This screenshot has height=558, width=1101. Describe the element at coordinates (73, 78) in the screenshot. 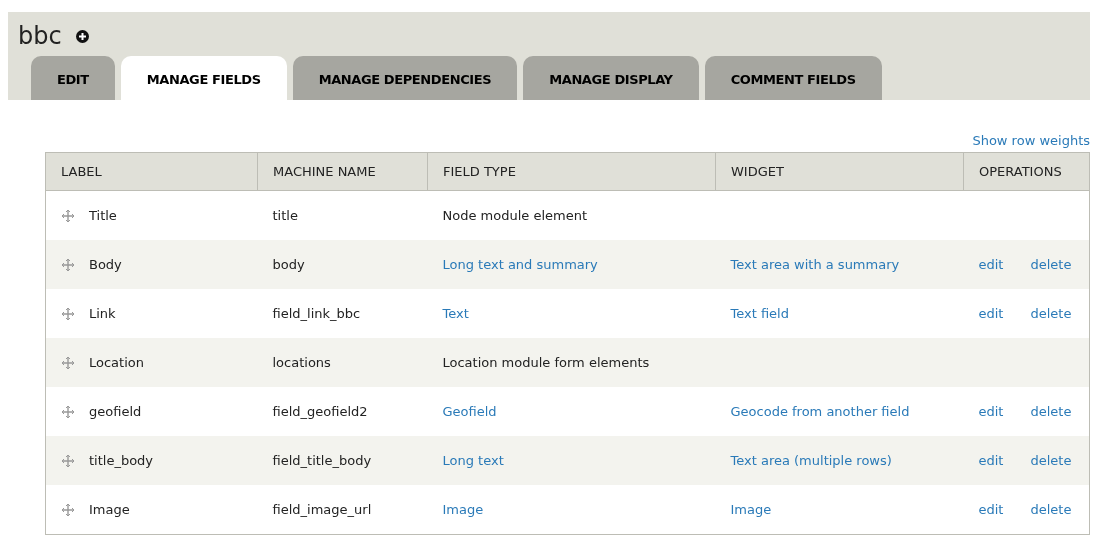

I see `tab: EDIT` at that location.